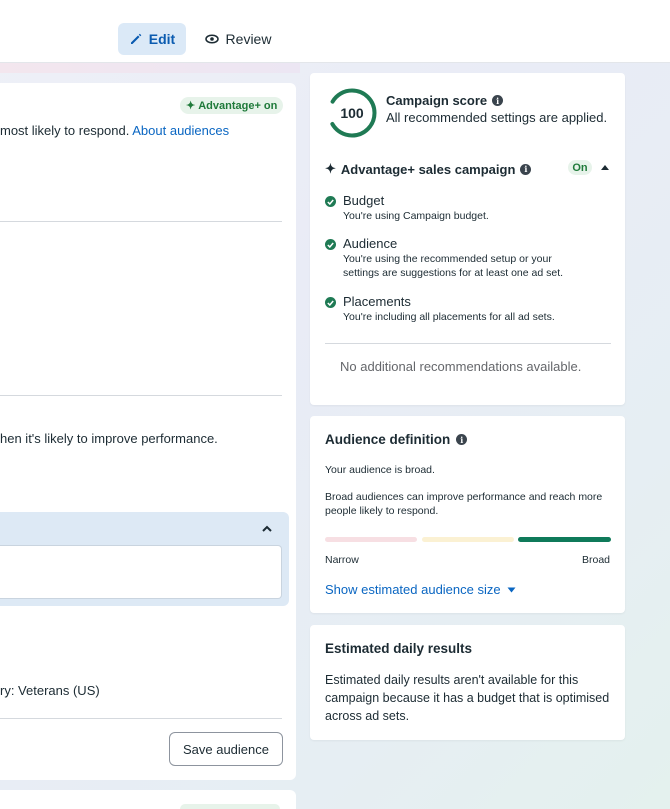 This screenshot has width=670, height=809. Describe the element at coordinates (136, 38) in the screenshot. I see `pencil-icon` at that location.